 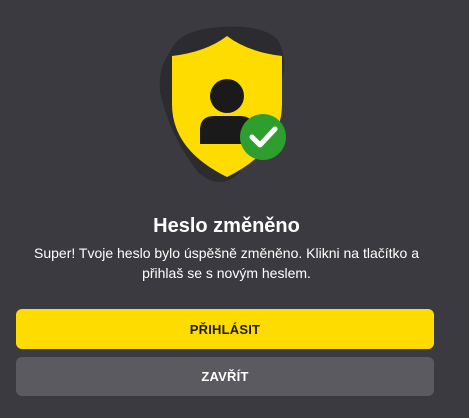 I want to click on check-badge, so click(x=263, y=137).